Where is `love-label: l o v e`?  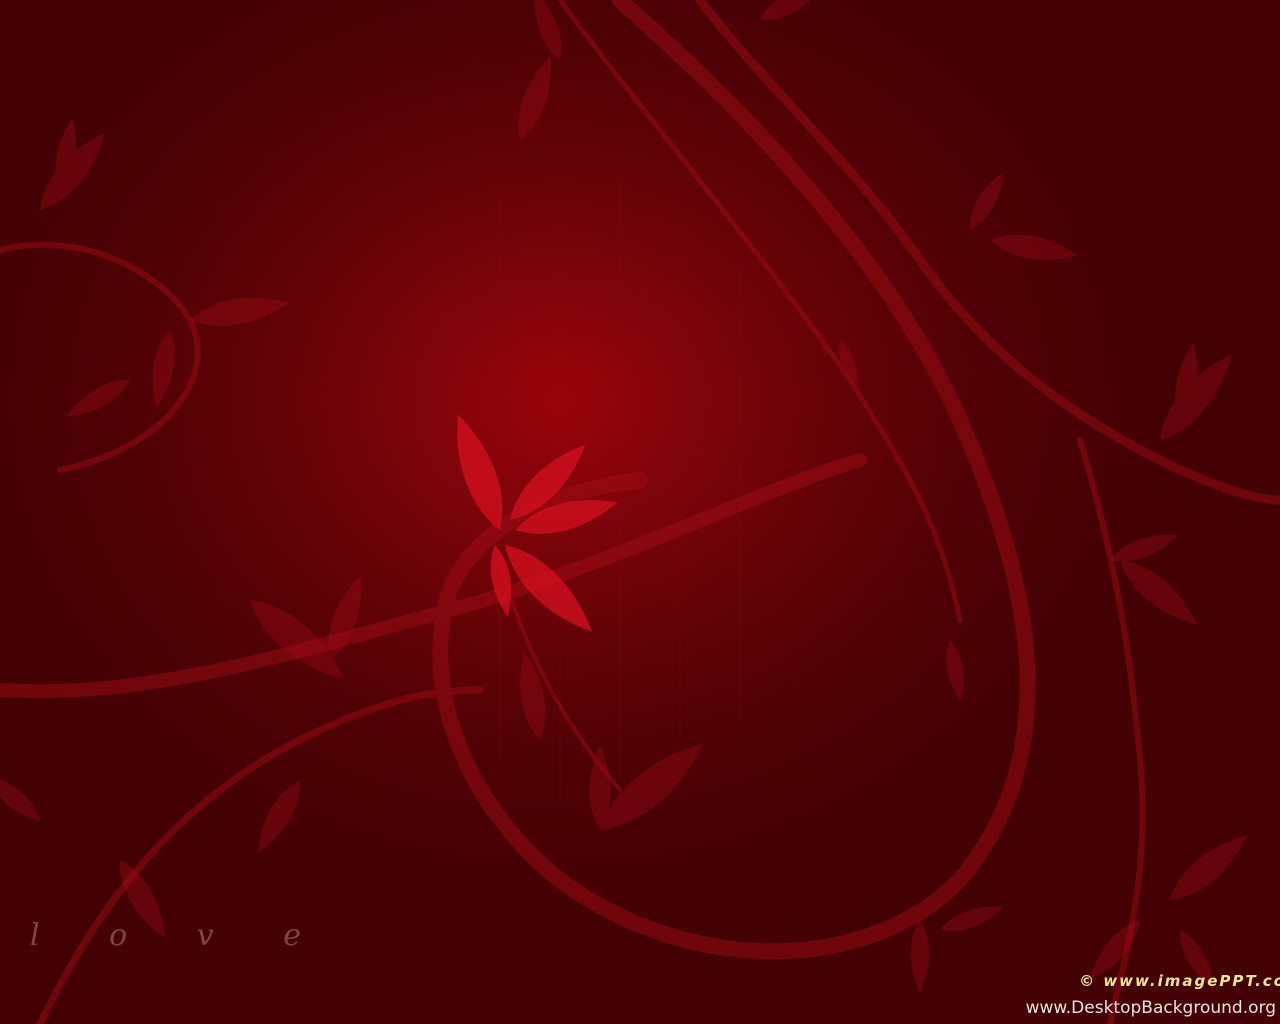 love-label: l o v e is located at coordinates (180, 935).